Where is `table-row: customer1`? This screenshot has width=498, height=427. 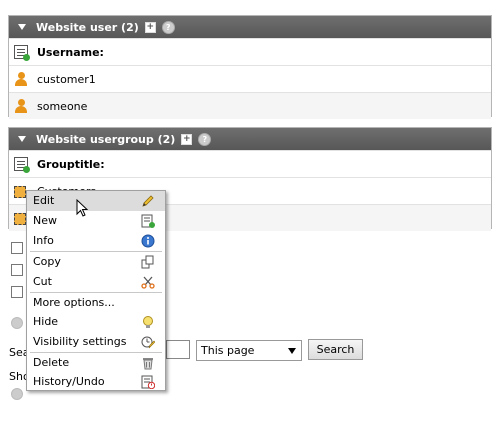 table-row: customer1 is located at coordinates (250, 78).